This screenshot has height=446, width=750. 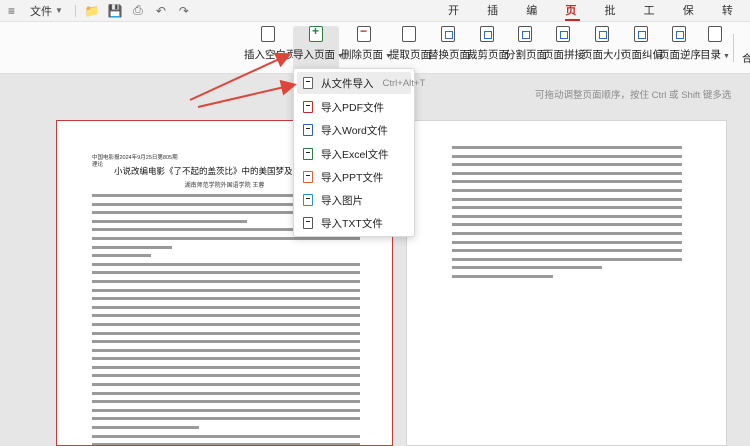 I want to click on blank-page-icon, so click(x=268, y=34).